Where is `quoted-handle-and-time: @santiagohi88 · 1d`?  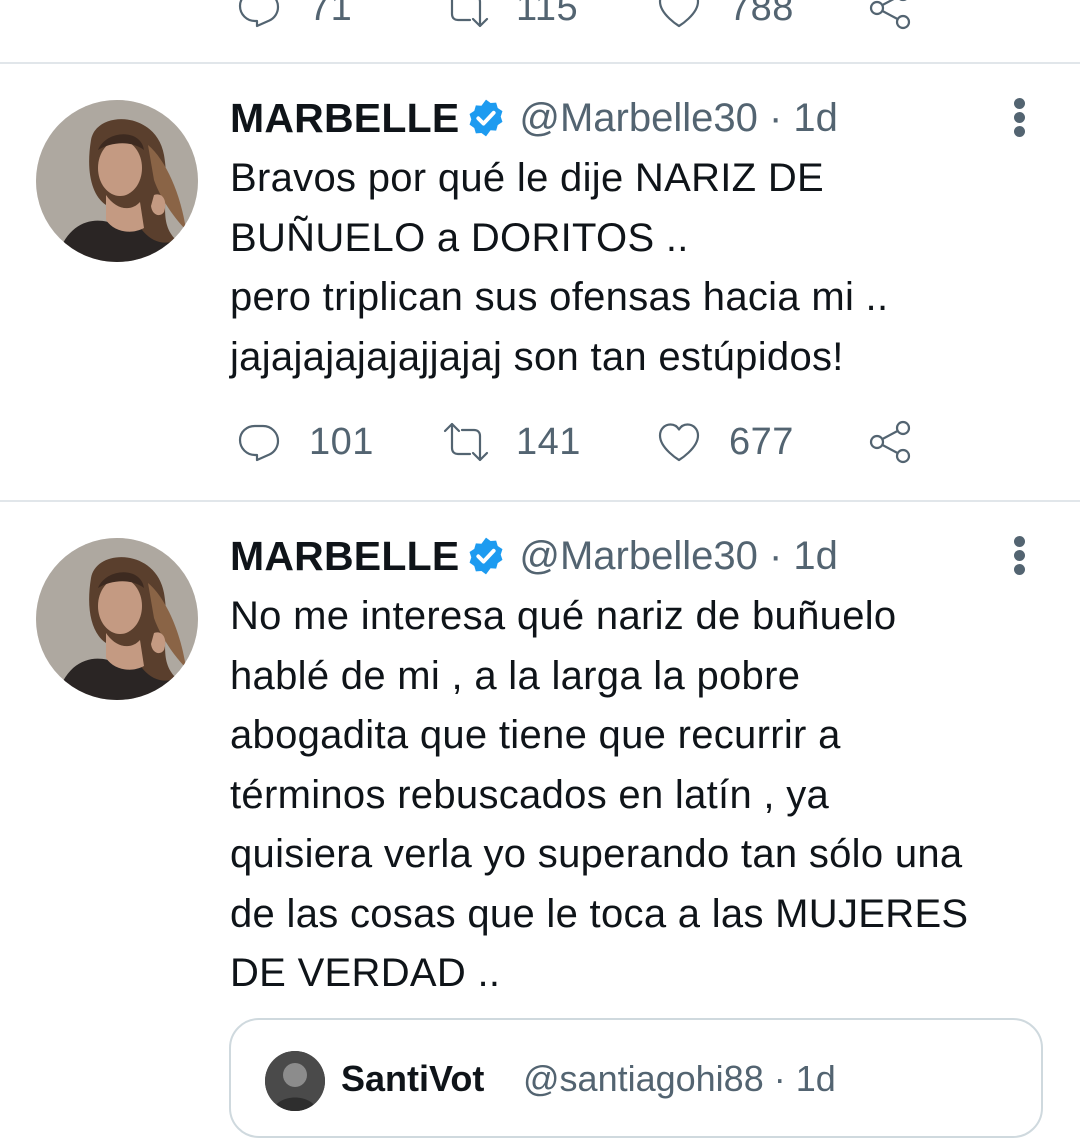
quoted-handle-and-time: @santiagohi88 · 1d is located at coordinates (679, 1078).